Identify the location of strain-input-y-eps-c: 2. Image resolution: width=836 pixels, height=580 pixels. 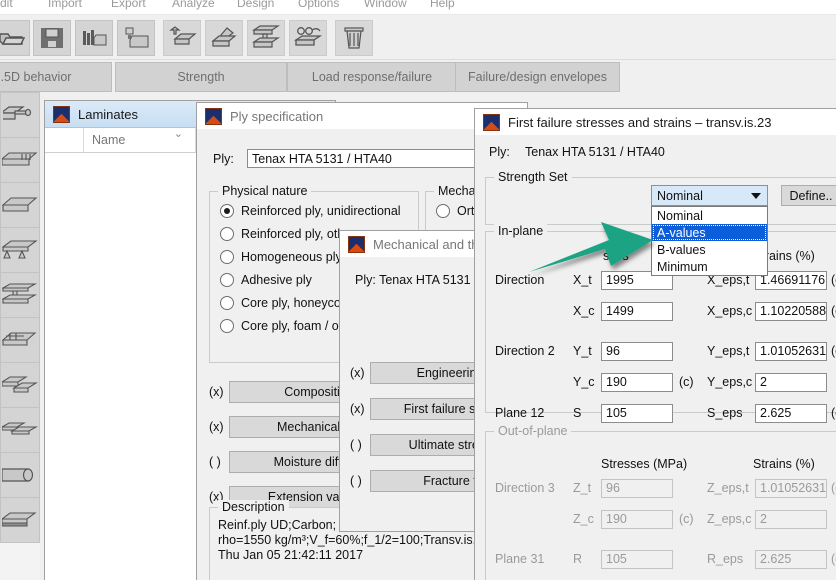
(791, 382).